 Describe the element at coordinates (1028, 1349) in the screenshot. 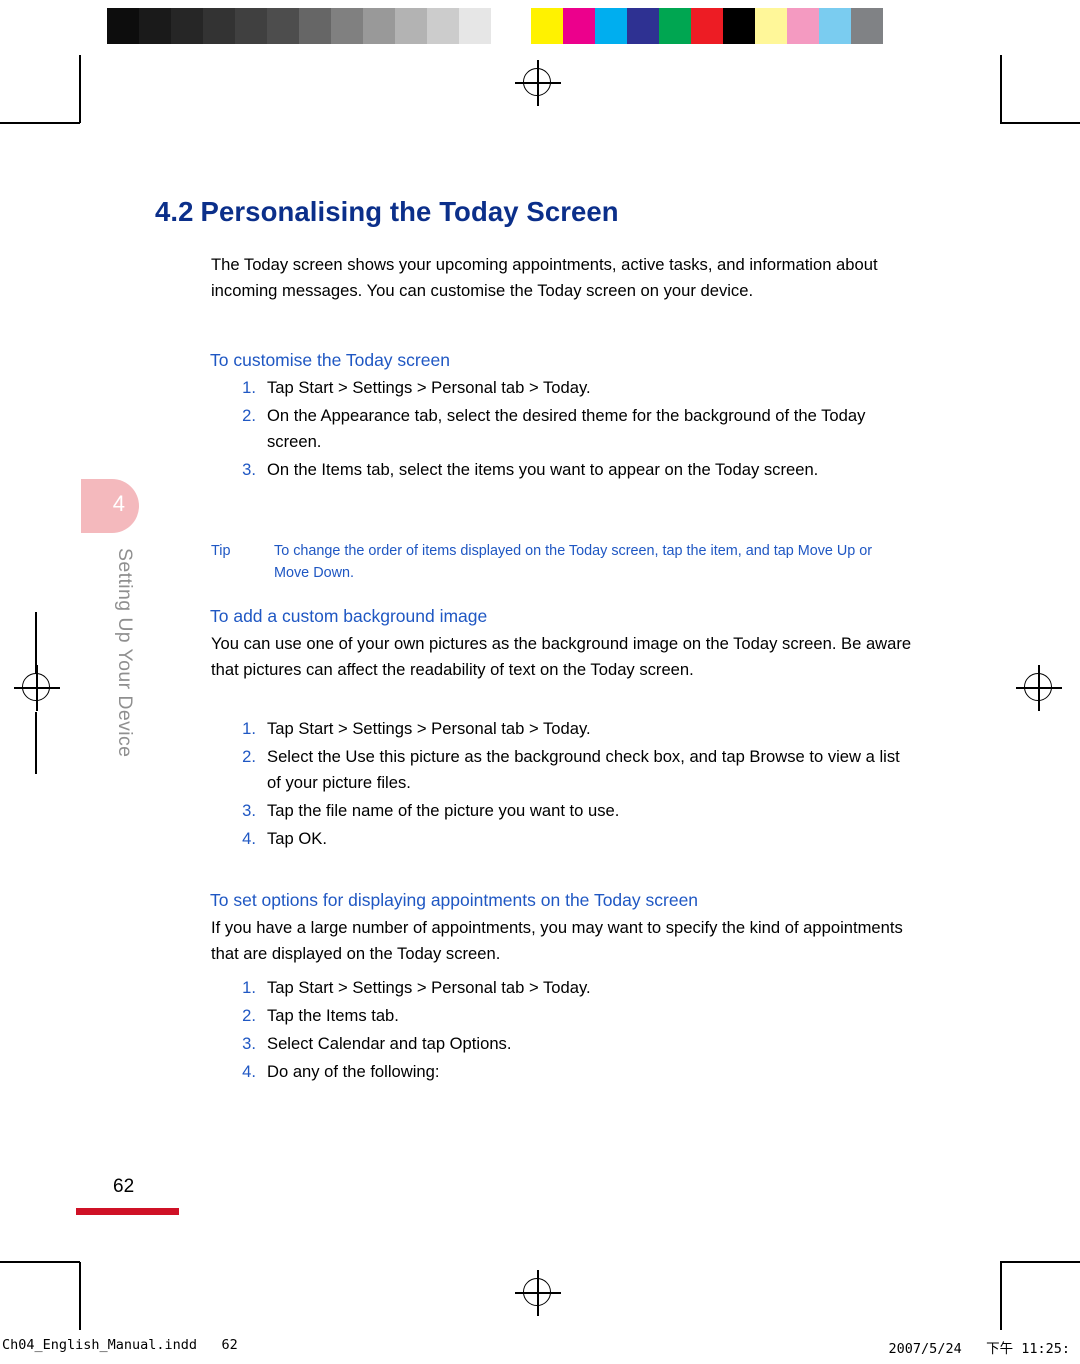

I see `print-footer-time: 下午 11:25:` at that location.